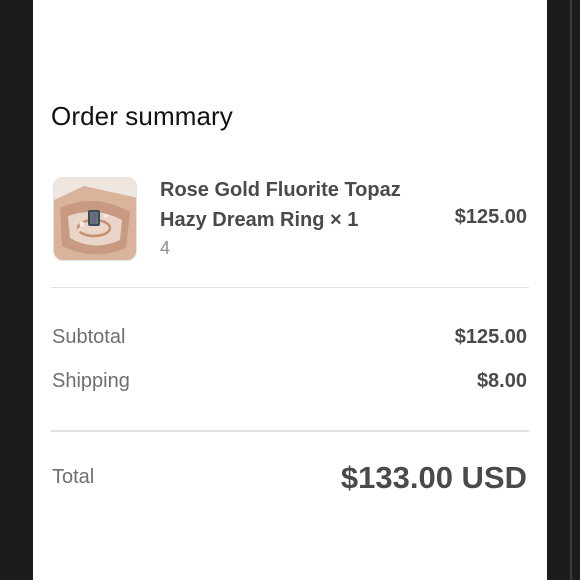 The width and height of the screenshot is (580, 580). What do you see at coordinates (490, 217) in the screenshot?
I see `item-price: $125.00` at bounding box center [490, 217].